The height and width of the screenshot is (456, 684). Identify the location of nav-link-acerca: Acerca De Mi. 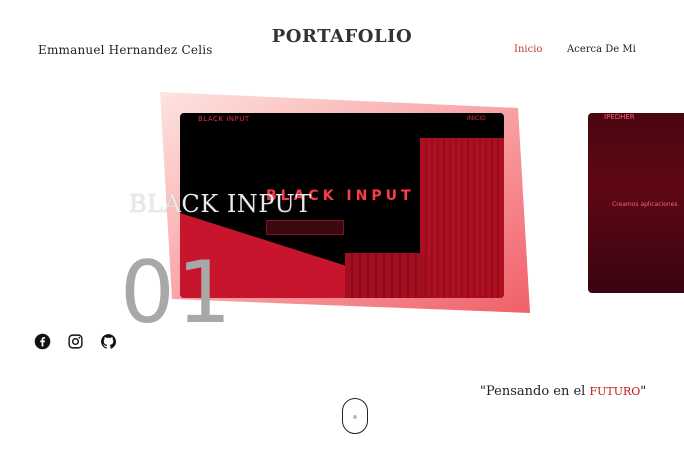
(601, 49).